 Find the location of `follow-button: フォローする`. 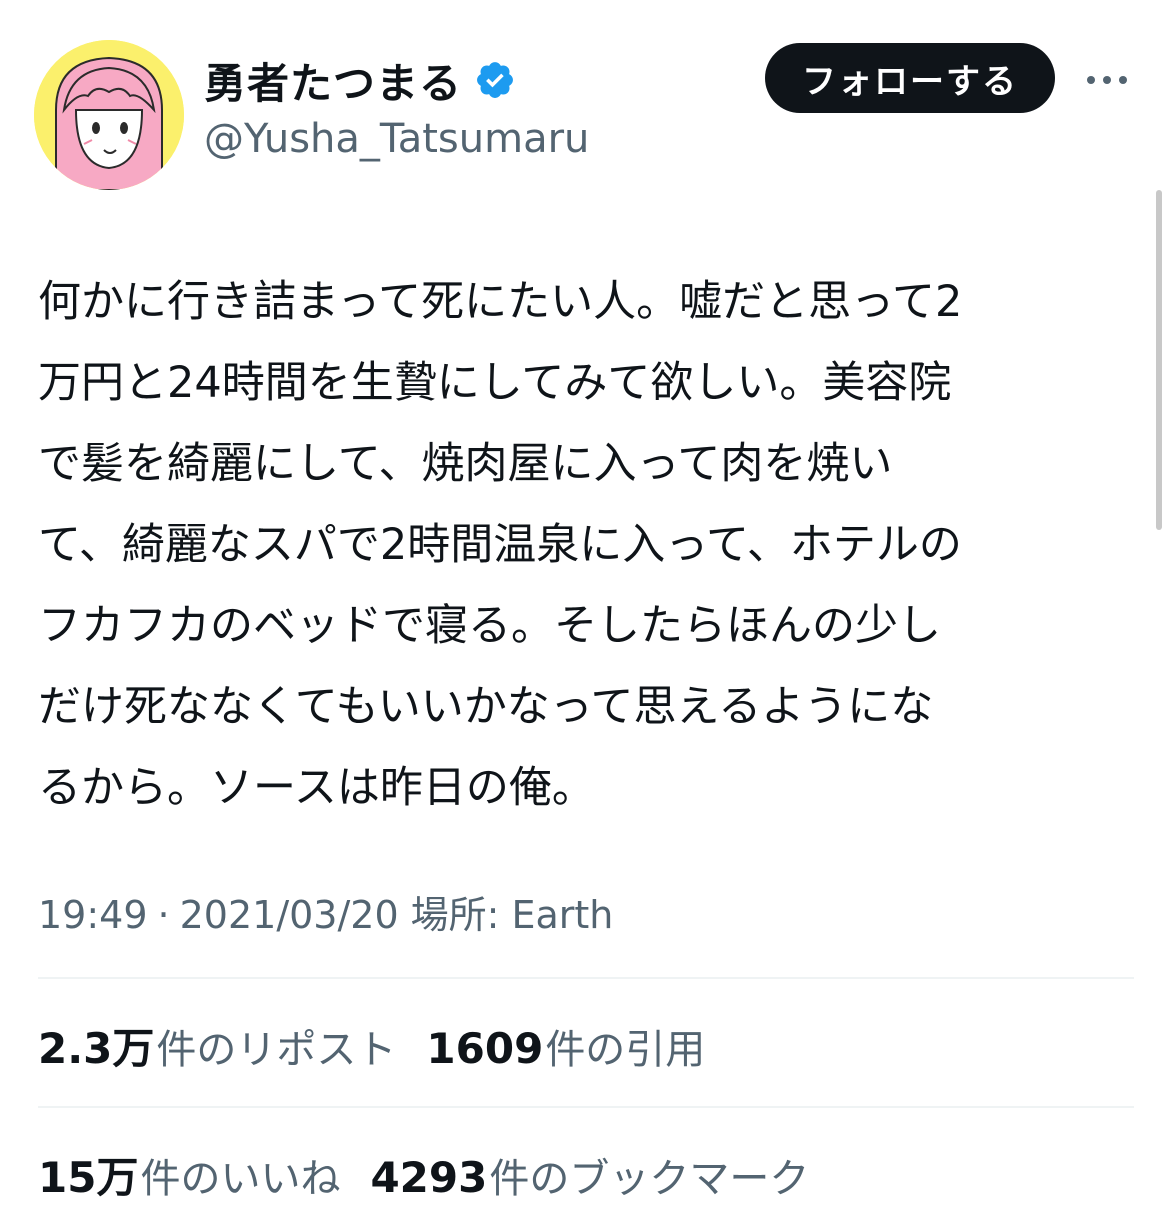

follow-button: フォローする is located at coordinates (910, 78).